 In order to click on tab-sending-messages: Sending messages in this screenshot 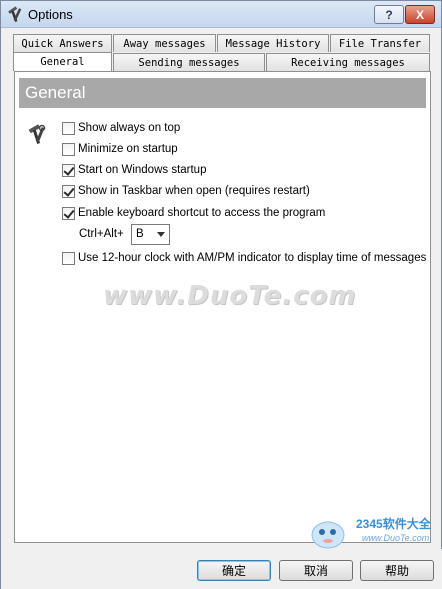, I will do `click(189, 62)`.